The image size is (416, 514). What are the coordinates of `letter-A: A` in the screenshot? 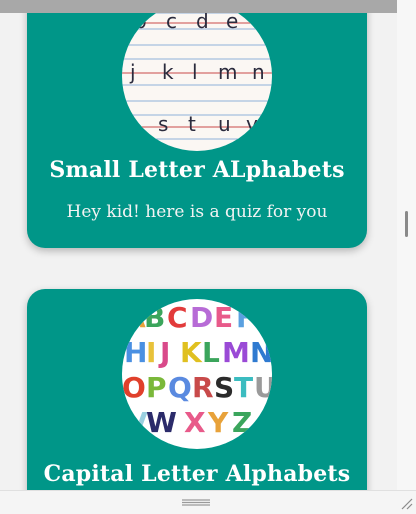 It's located at (135, 317).